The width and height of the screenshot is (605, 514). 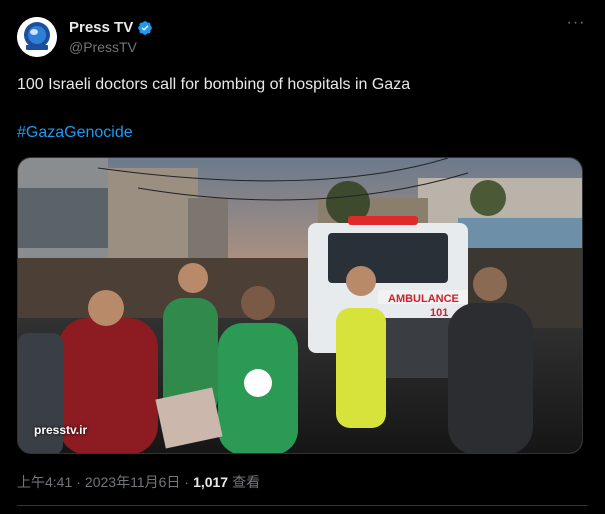 What do you see at coordinates (111, 47) in the screenshot?
I see `author-handle: @PressTV` at bounding box center [111, 47].